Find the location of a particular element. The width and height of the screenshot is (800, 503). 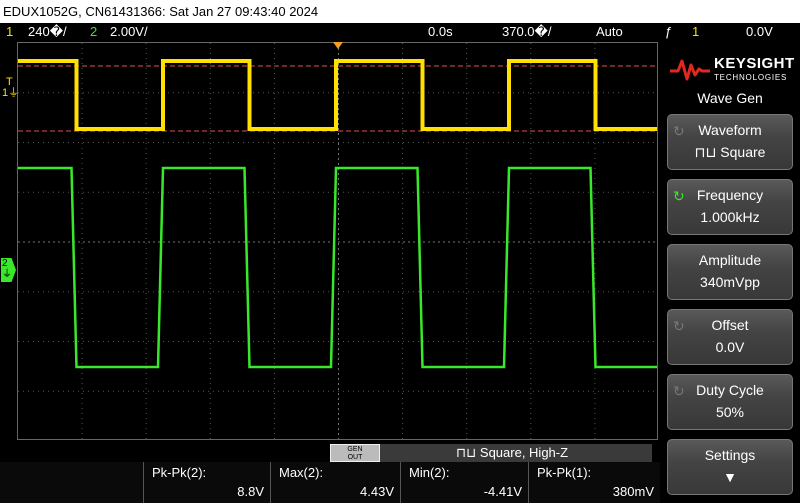

ch2-ground-marker: 2 ⏚ is located at coordinates (8, 270).